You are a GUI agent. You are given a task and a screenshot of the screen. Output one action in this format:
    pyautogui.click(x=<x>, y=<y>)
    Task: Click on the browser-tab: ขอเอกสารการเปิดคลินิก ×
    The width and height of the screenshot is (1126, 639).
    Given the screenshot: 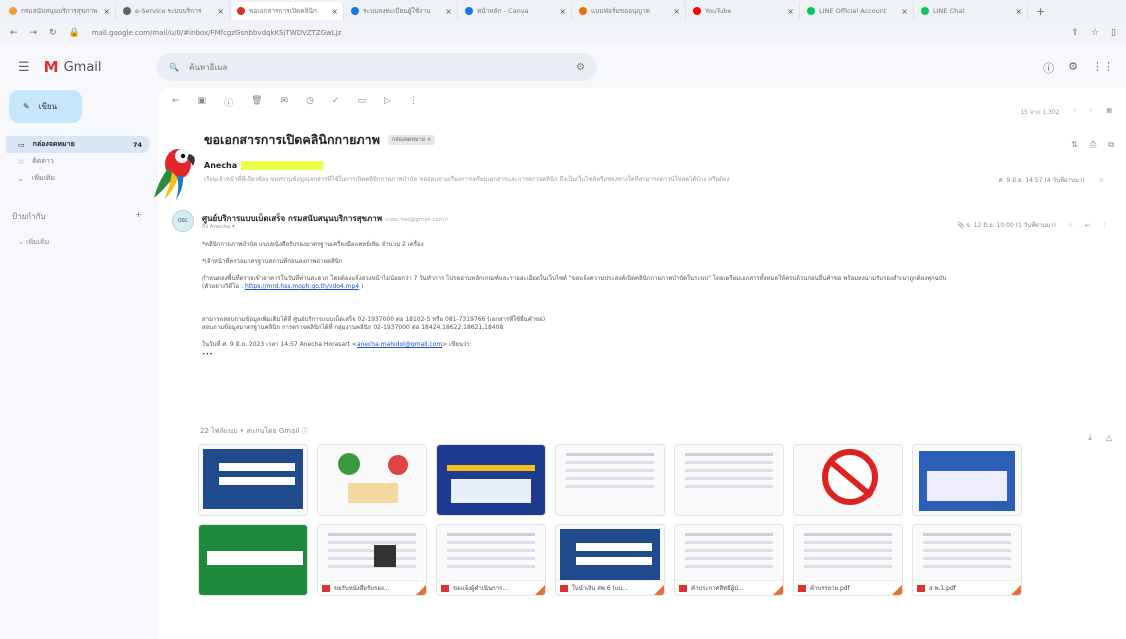 What is the action you would take?
    pyautogui.click(x=288, y=11)
    